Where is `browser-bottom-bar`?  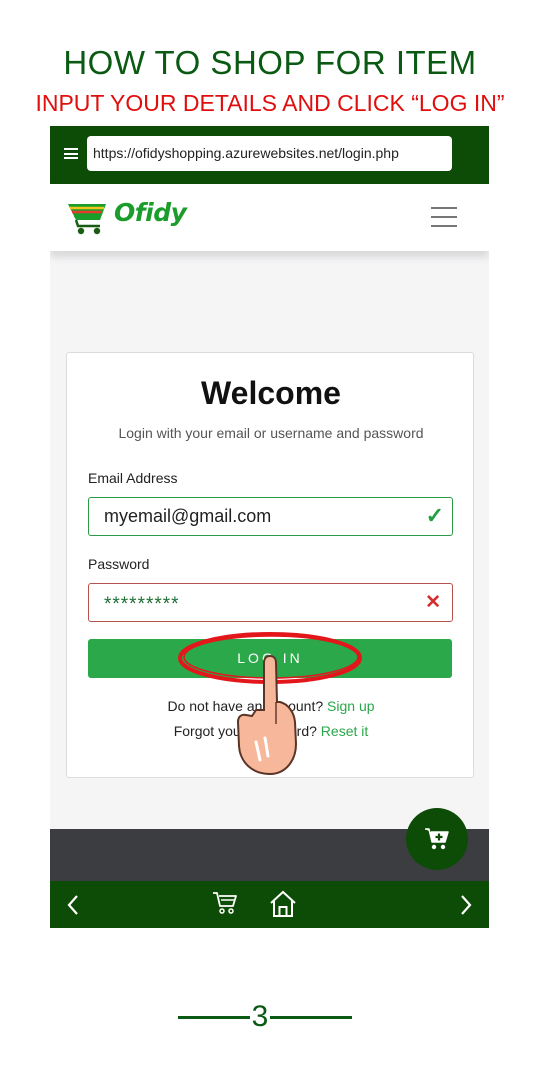
browser-bottom-bar is located at coordinates (269, 904).